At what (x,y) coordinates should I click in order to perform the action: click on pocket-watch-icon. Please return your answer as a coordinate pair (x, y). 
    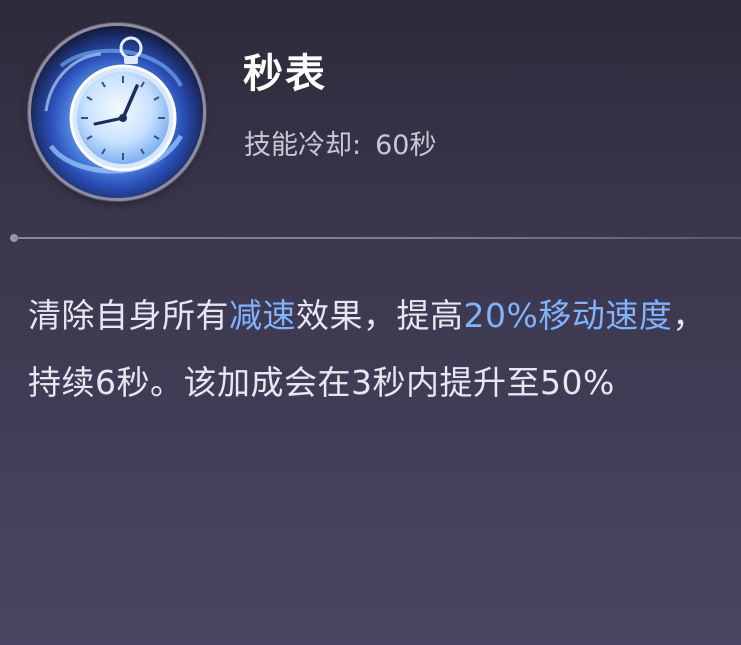
    Looking at the image, I should click on (117, 112).